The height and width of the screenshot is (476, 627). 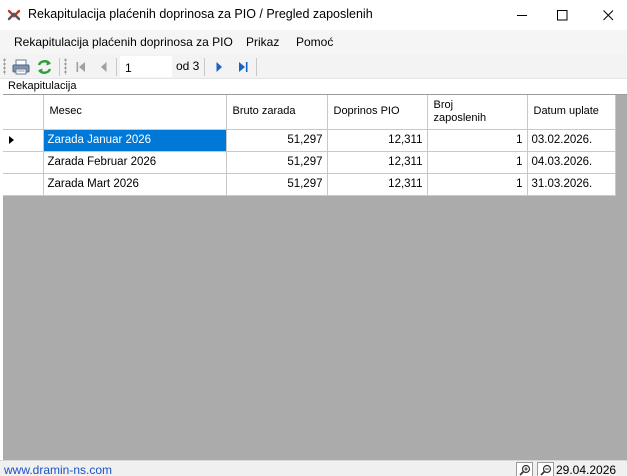 What do you see at coordinates (135, 112) in the screenshot?
I see `column-header-mesec: Mesec` at bounding box center [135, 112].